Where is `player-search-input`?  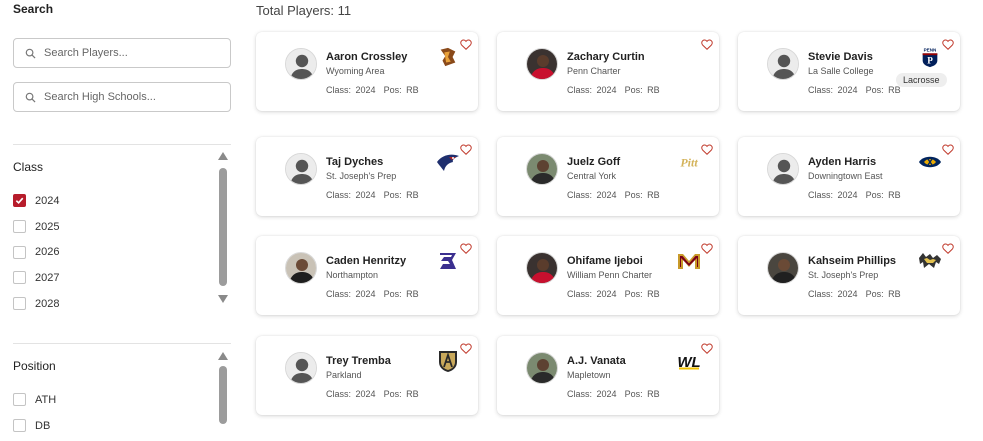 player-search-input is located at coordinates (129, 53).